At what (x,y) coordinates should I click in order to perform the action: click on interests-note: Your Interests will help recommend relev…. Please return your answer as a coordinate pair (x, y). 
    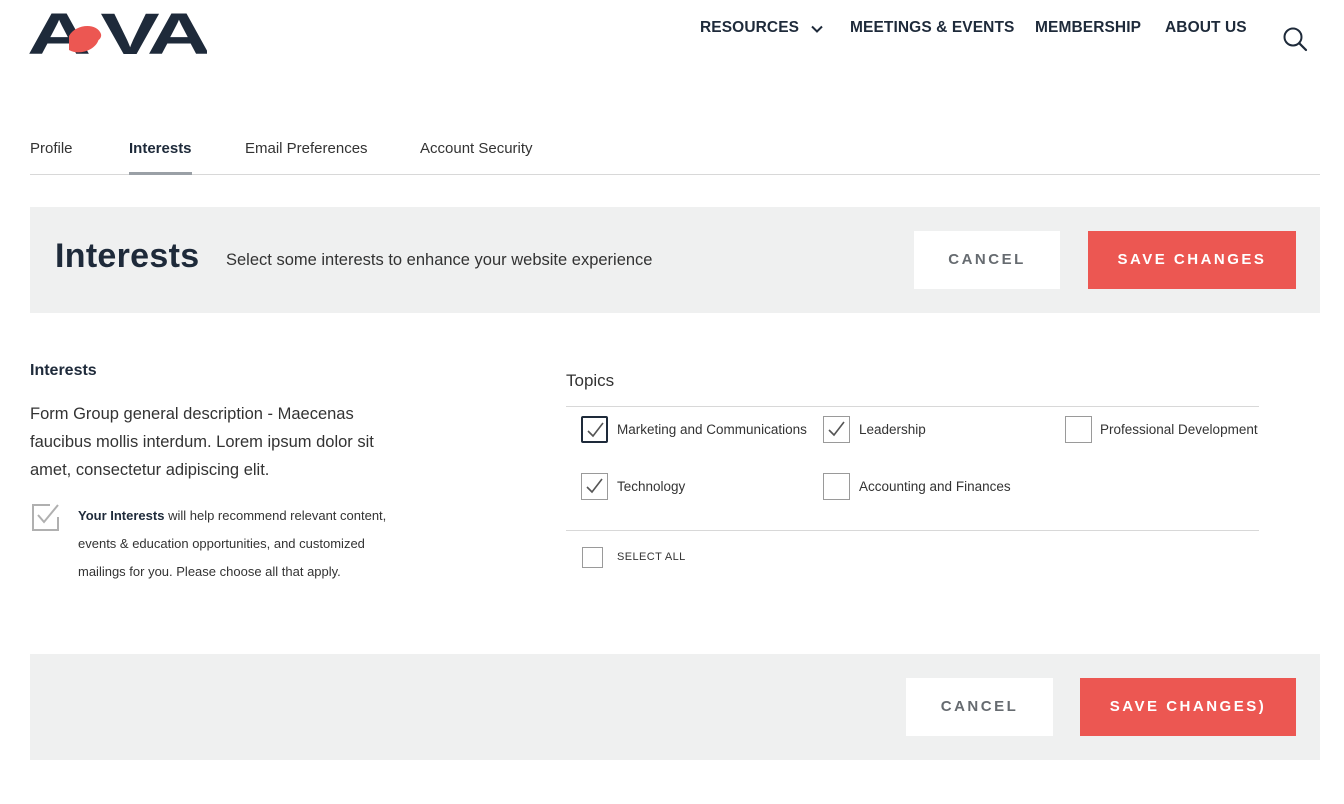
    Looking at the image, I should click on (233, 544).